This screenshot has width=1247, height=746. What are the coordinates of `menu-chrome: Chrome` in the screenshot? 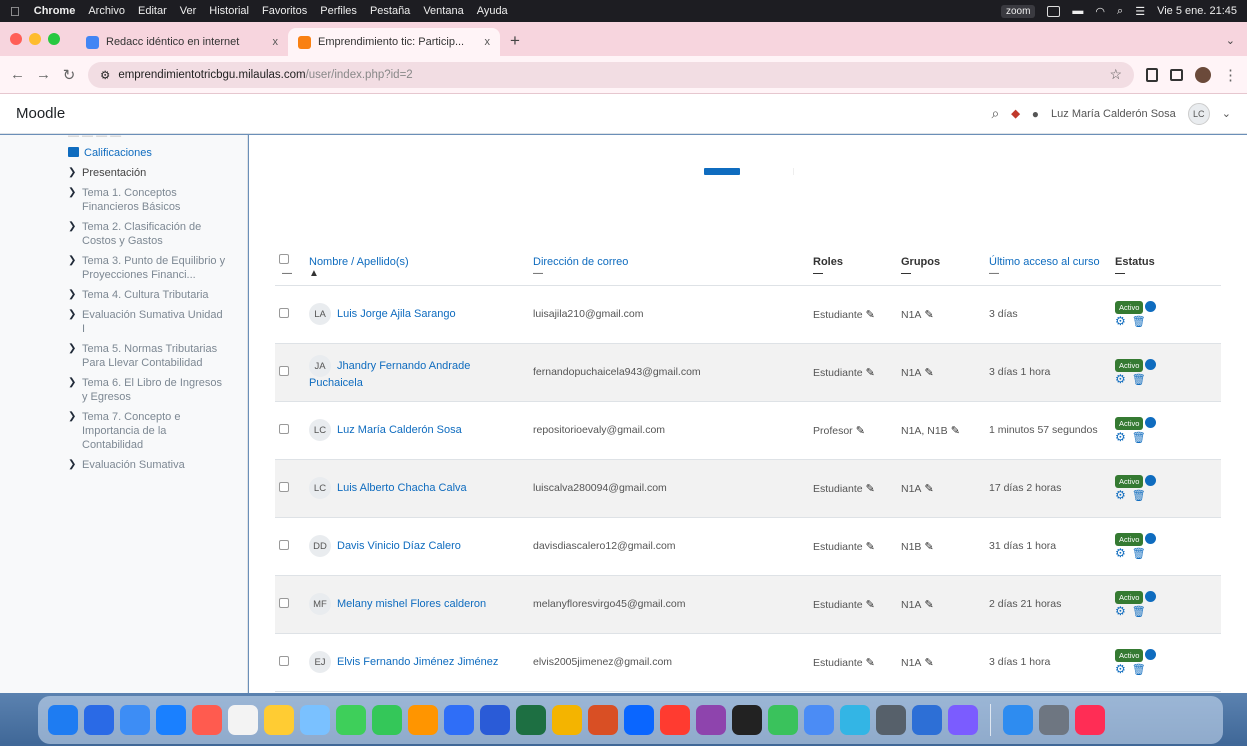 It's located at (55, 11).